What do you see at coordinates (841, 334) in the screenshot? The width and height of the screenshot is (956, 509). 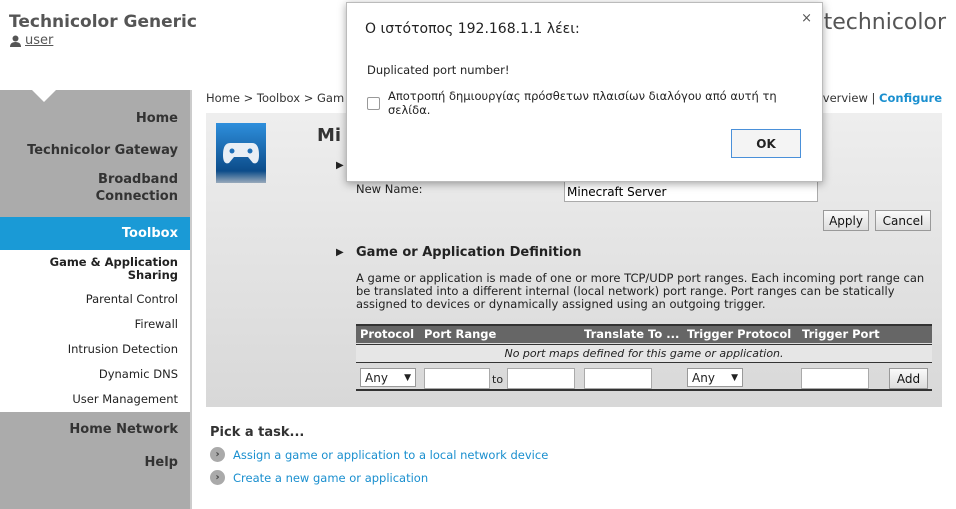 I see `col-trigger-port: Trigger Port` at bounding box center [841, 334].